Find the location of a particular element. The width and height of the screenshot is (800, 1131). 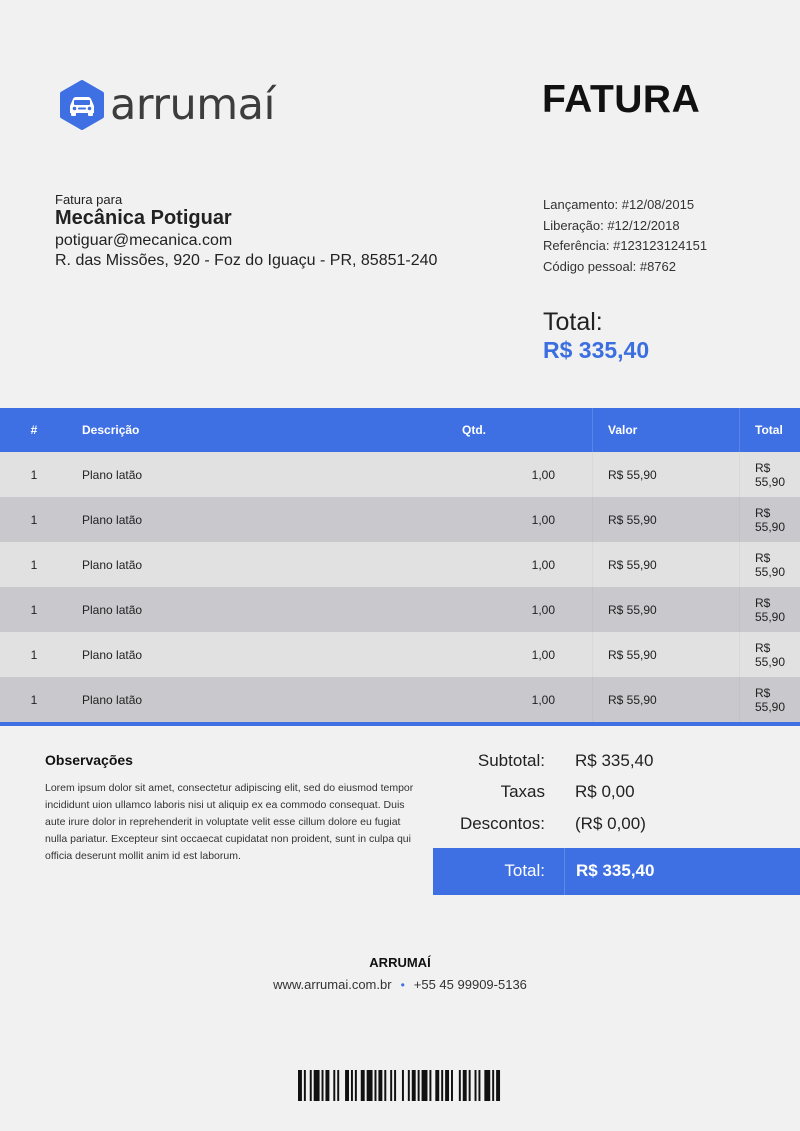

discounts-label: Descontos: is located at coordinates (502, 823).